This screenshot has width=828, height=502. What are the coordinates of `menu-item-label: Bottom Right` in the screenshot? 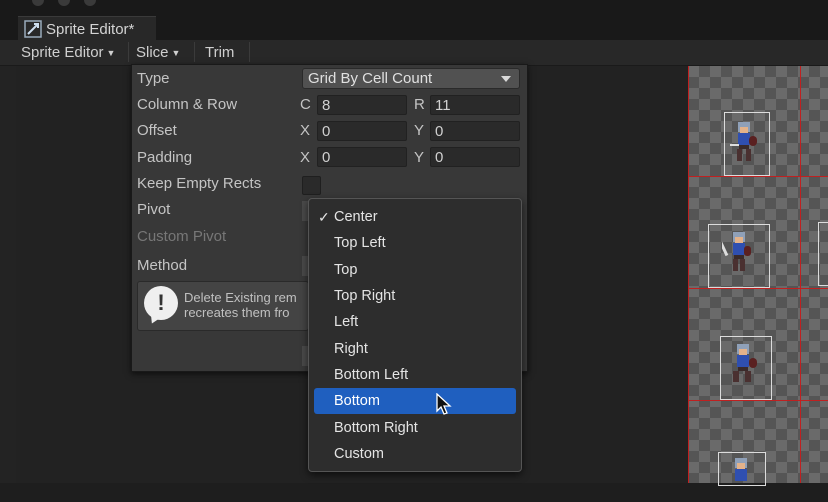 It's located at (376, 428).